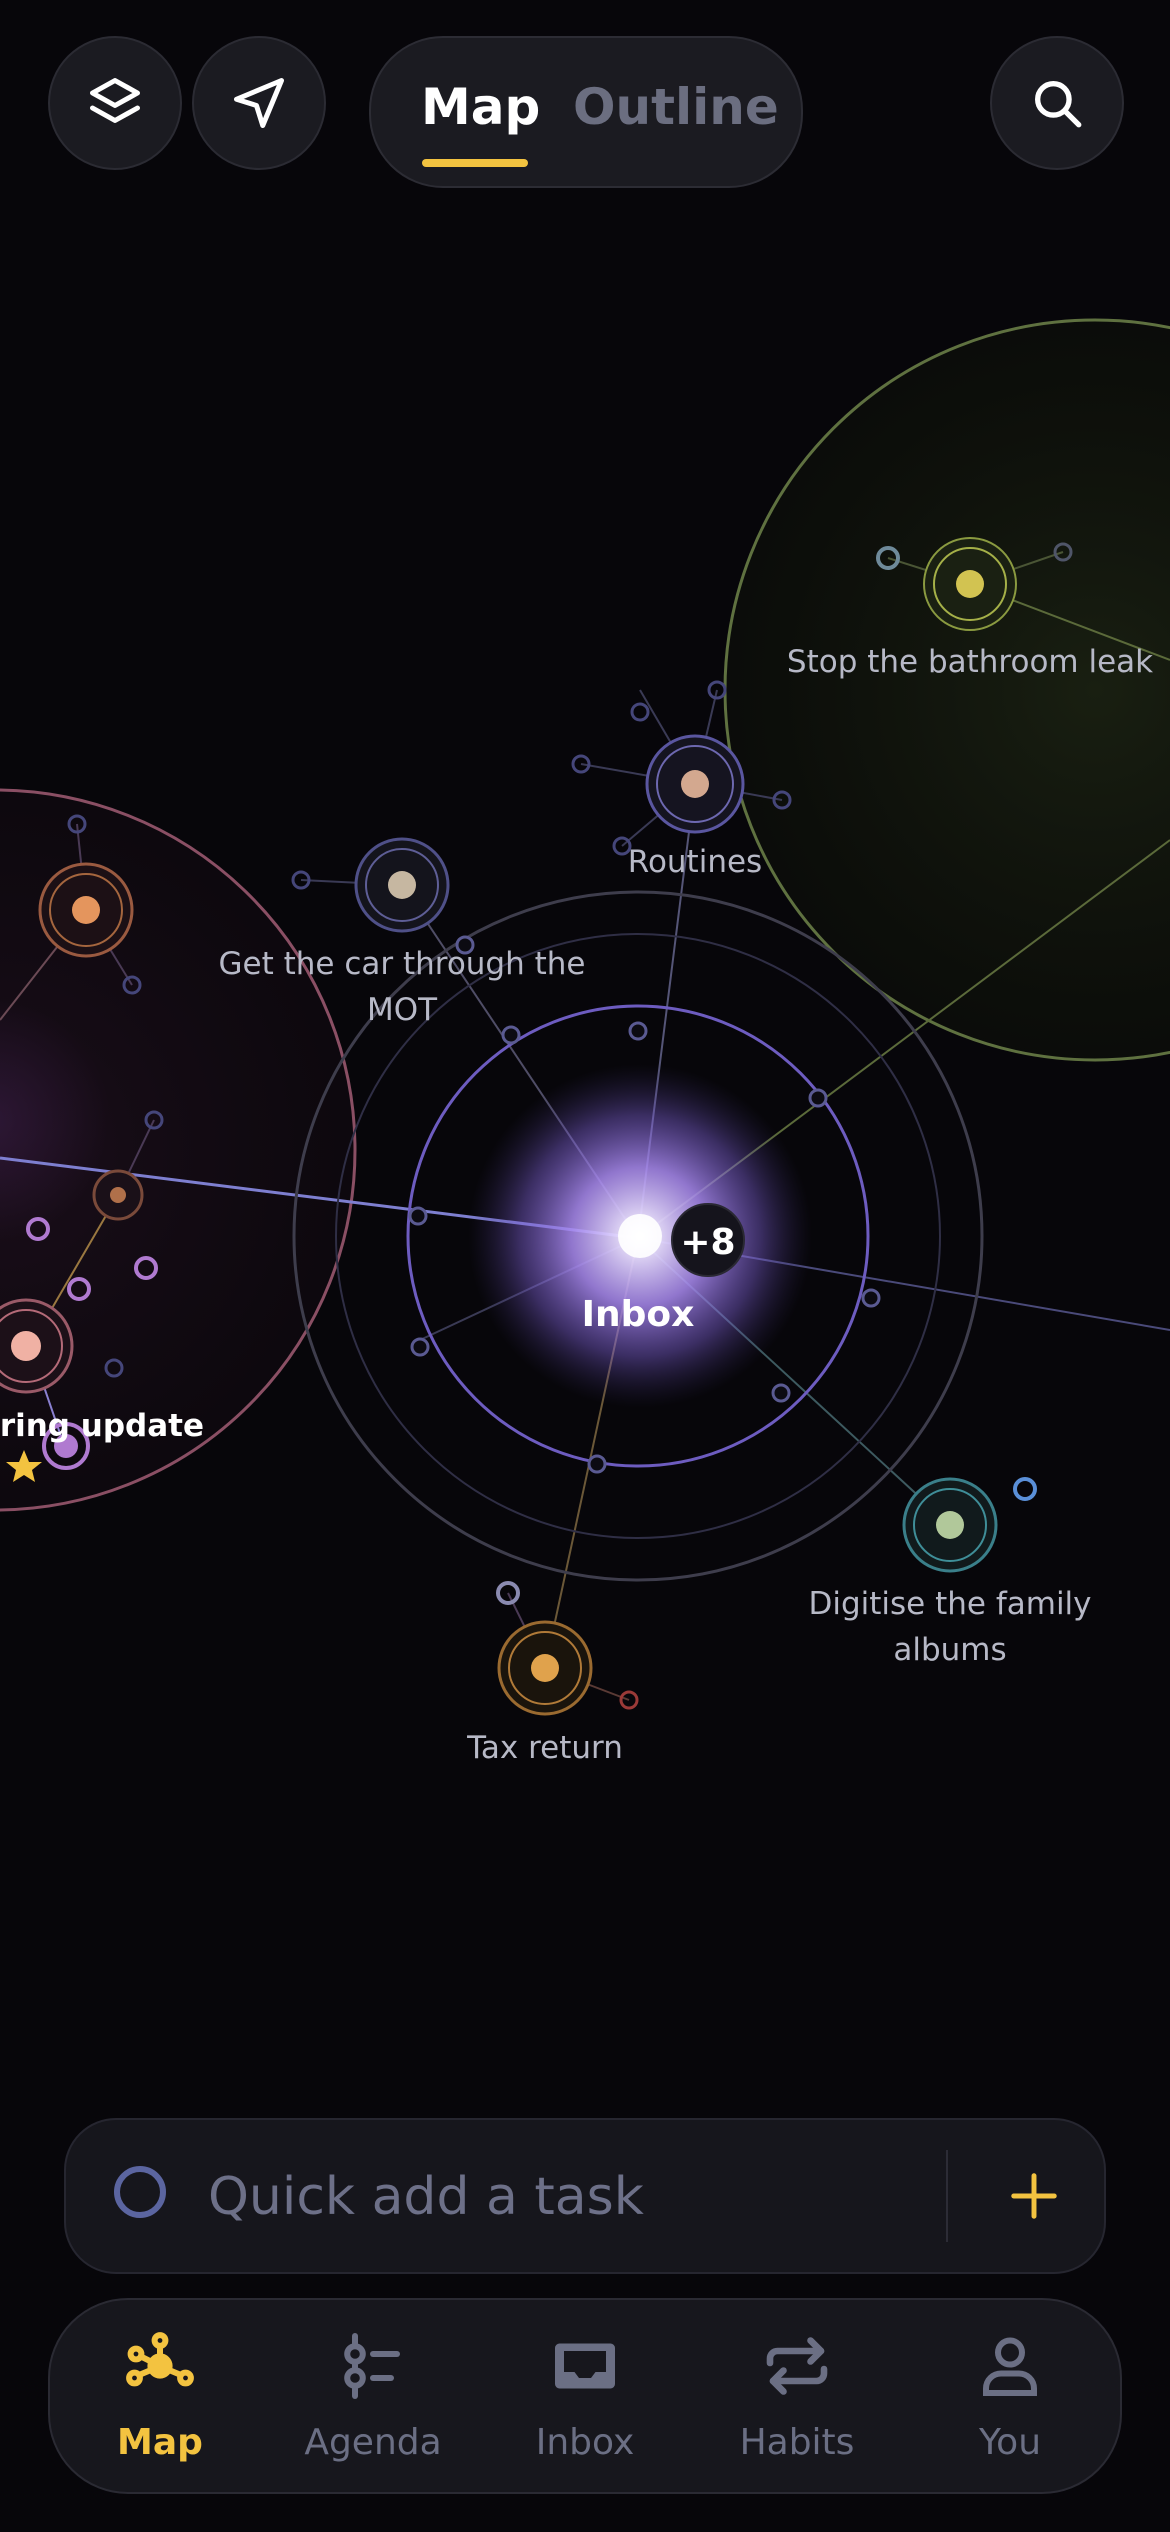 The height and width of the screenshot is (2532, 1170). I want to click on inbox-hub-label: Inbox, so click(638, 1314).